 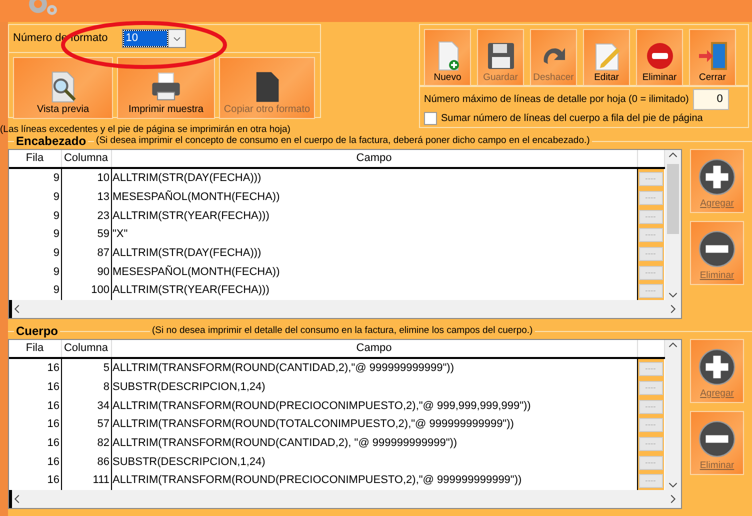 What do you see at coordinates (86, 406) in the screenshot?
I see `table-cell: 34` at bounding box center [86, 406].